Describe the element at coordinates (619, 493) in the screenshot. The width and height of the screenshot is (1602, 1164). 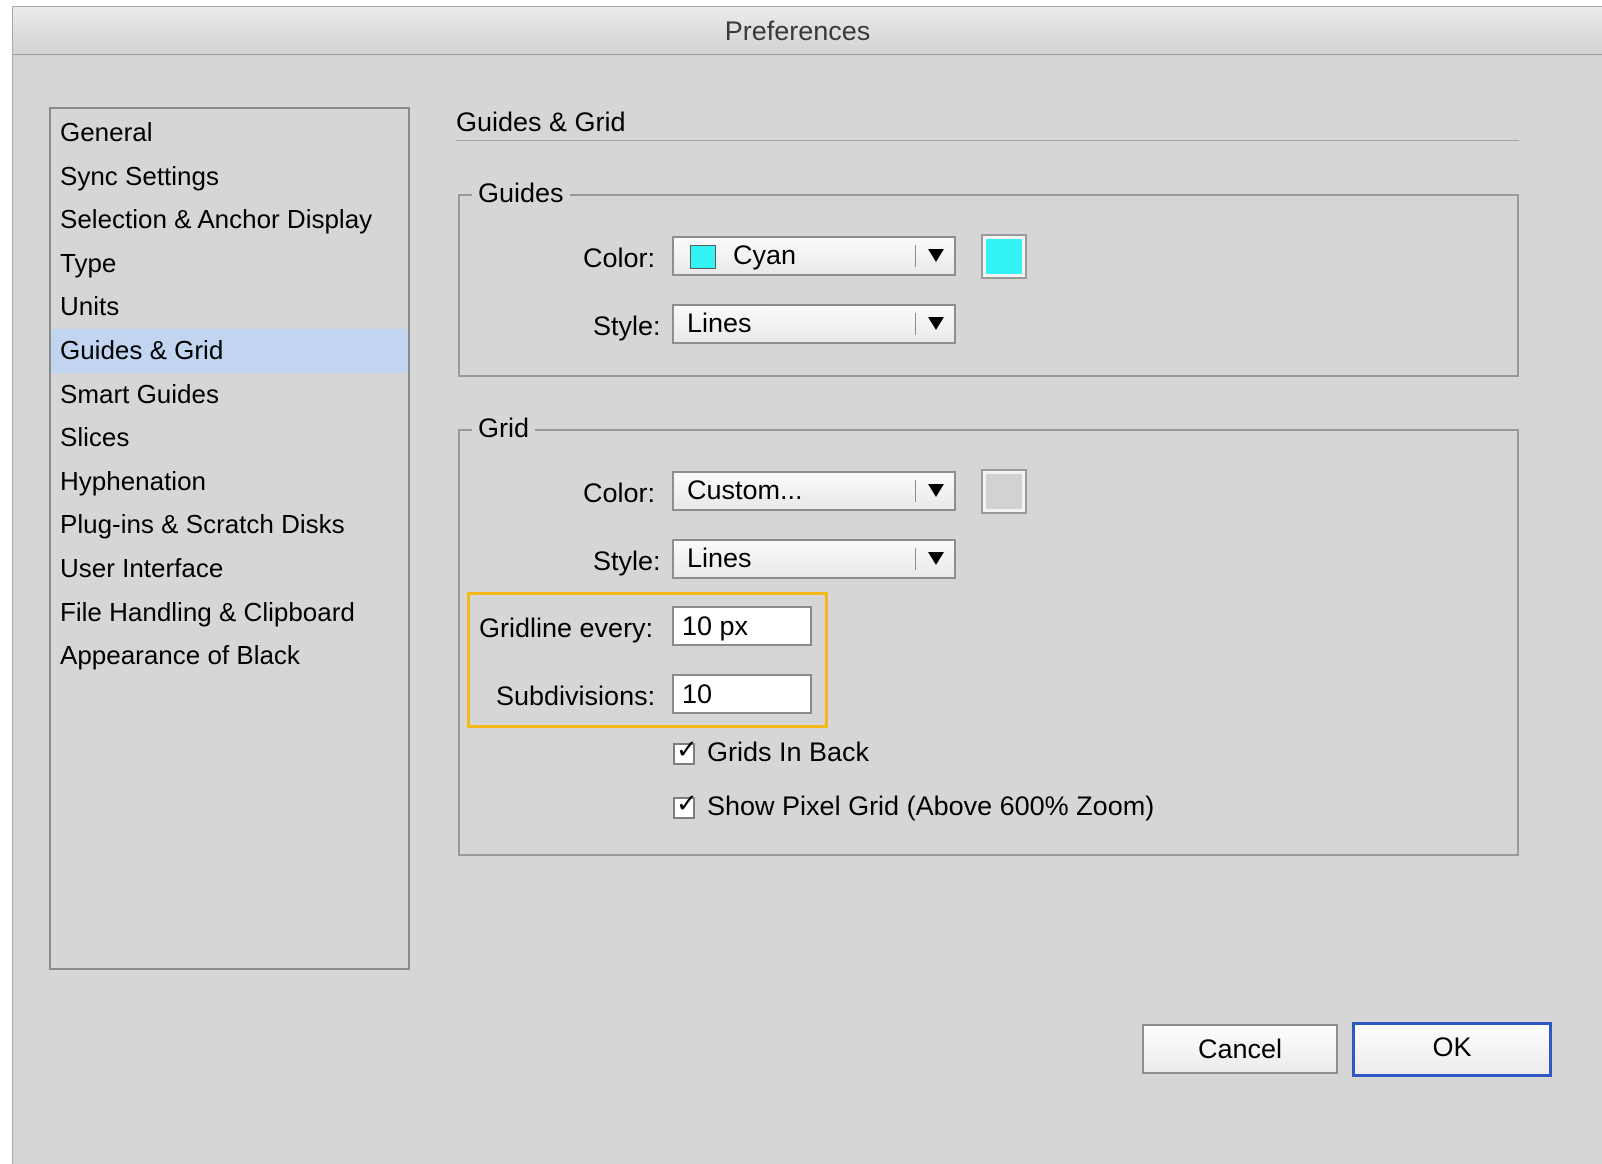
I see `grid-color-label: Color:` at that location.